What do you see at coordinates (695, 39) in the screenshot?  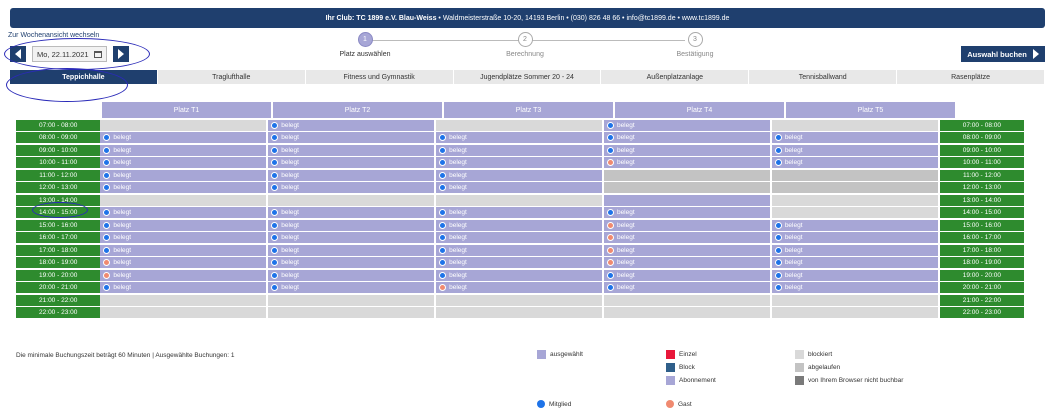 I see `step-number: 3` at bounding box center [695, 39].